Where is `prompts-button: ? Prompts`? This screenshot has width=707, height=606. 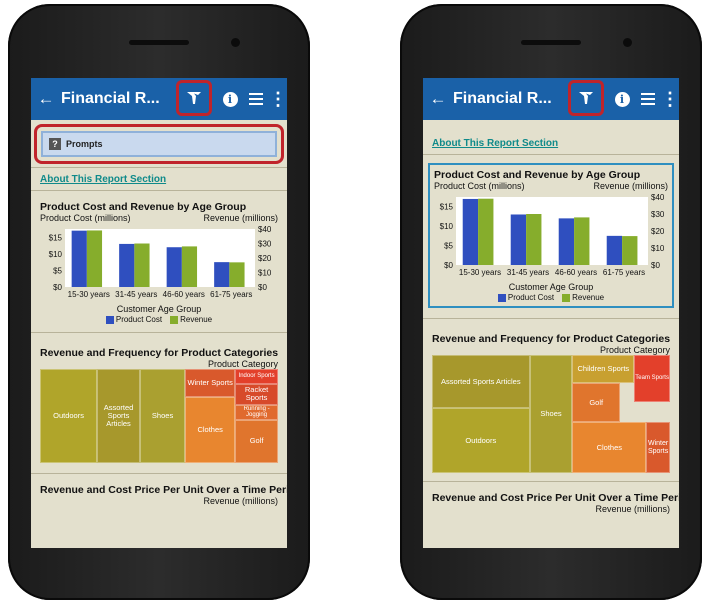
prompts-button: ? Prompts is located at coordinates (159, 144).